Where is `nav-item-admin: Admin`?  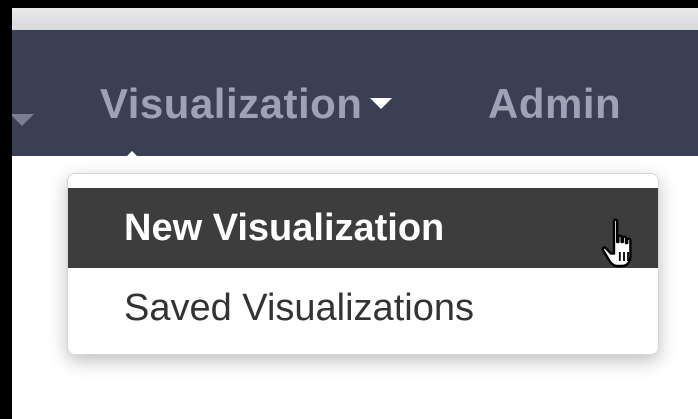 nav-item-admin: Admin is located at coordinates (554, 104).